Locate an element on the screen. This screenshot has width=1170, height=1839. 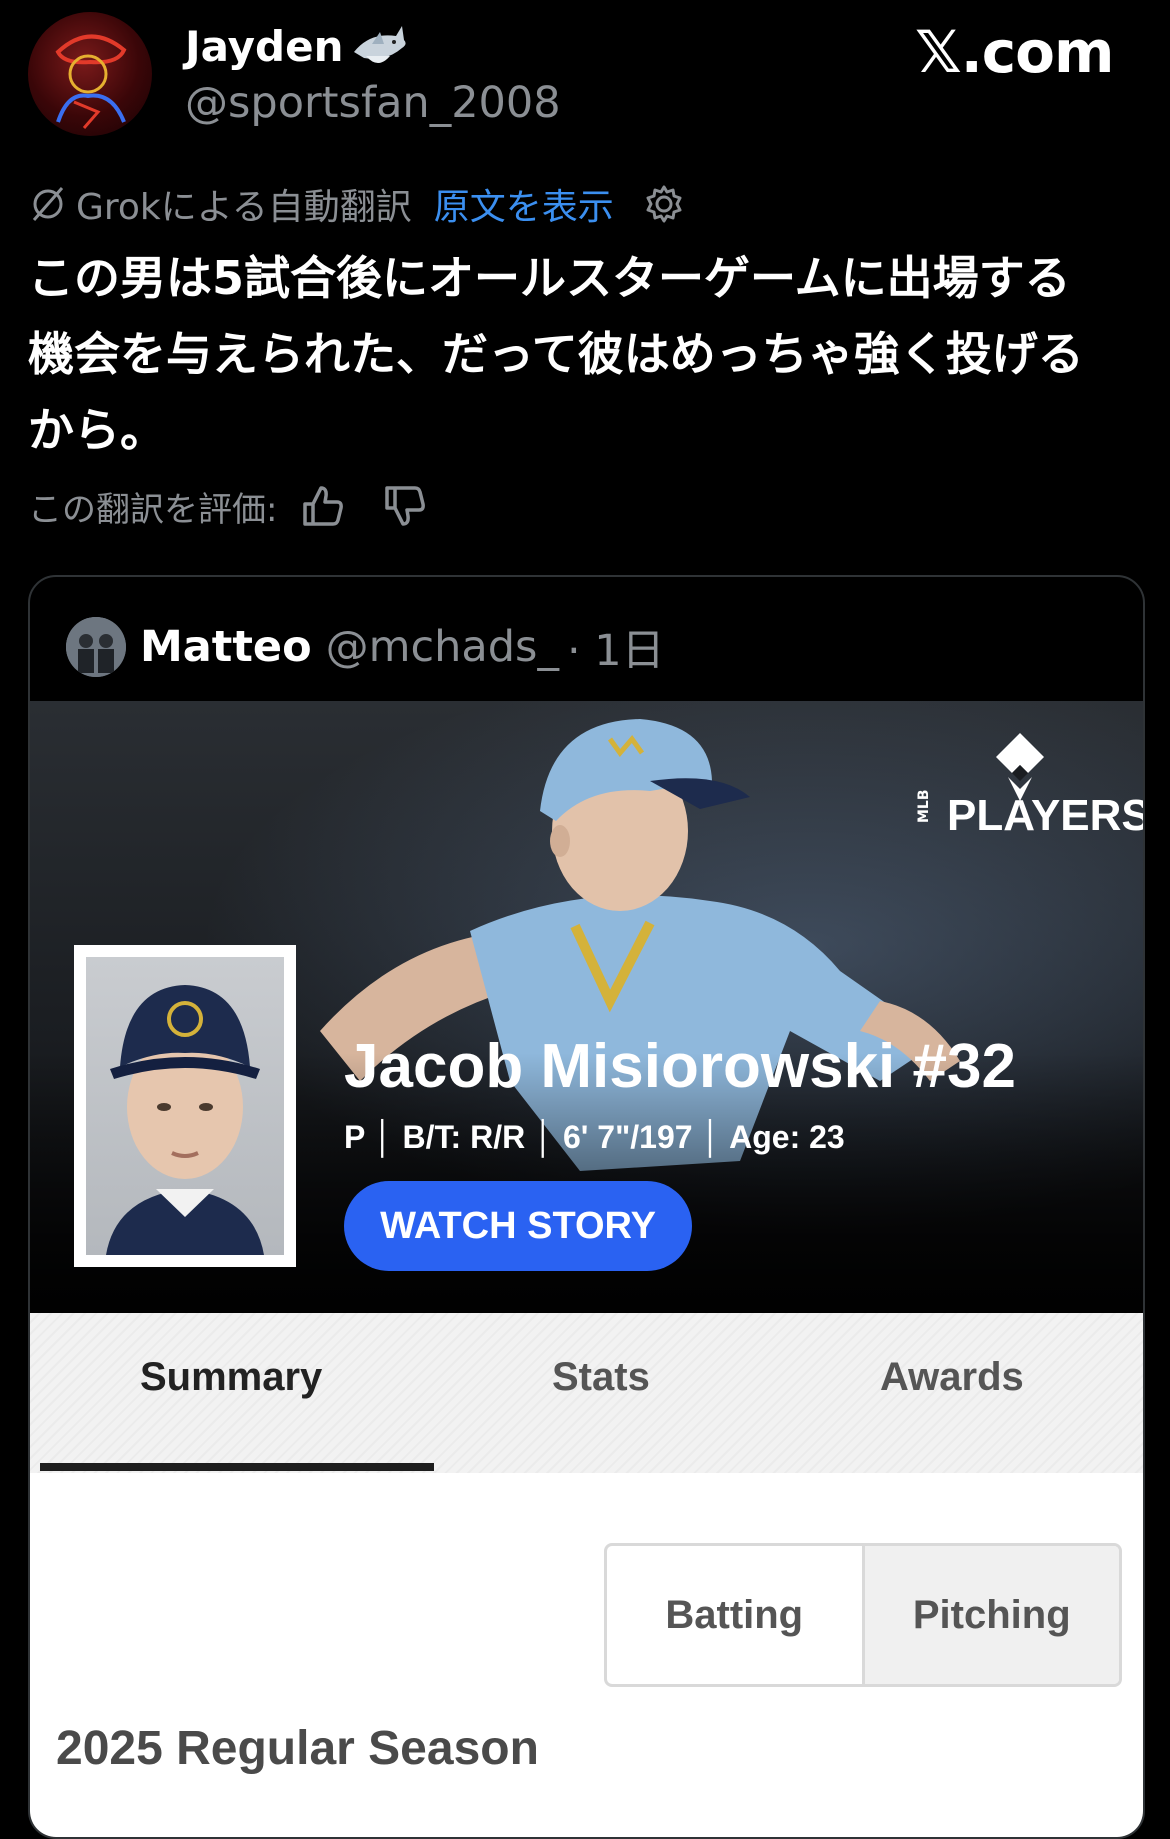
quoted-avatar is located at coordinates (96, 647).